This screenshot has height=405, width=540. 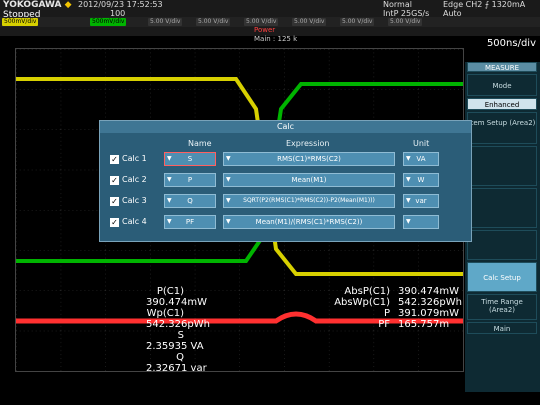 What do you see at coordinates (309, 159) in the screenshot?
I see `calc-1-expression-field: ▼ RMS(C1)*RMS(C2)` at bounding box center [309, 159].